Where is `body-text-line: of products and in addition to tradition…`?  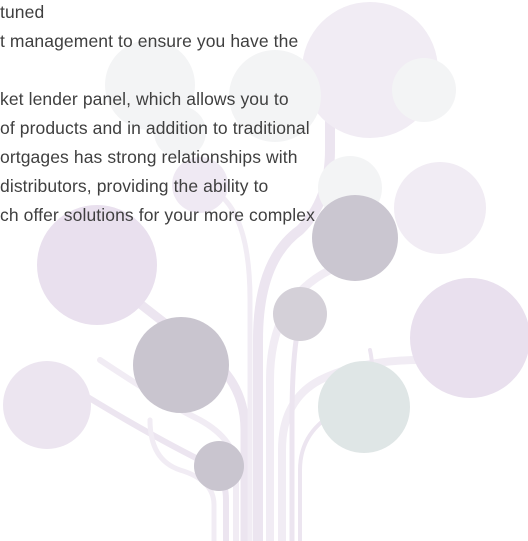
body-text-line: of products and in addition to tradition… is located at coordinates (155, 128).